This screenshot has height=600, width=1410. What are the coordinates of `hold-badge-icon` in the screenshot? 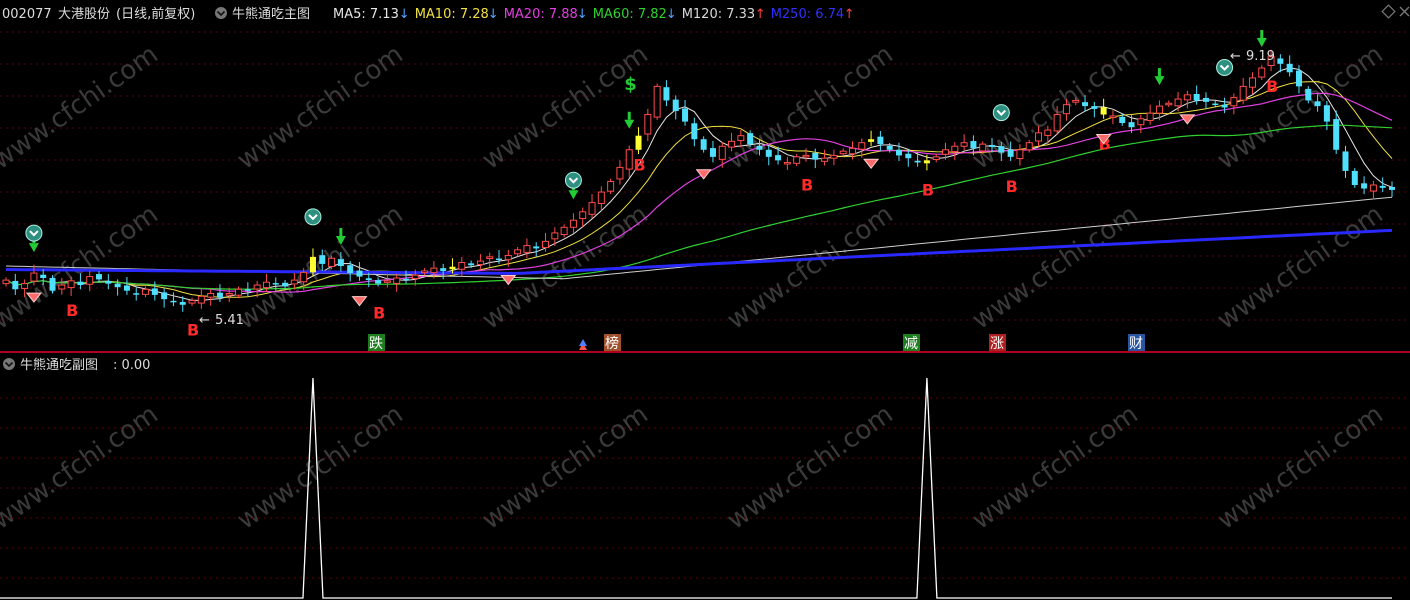 It's located at (313, 217).